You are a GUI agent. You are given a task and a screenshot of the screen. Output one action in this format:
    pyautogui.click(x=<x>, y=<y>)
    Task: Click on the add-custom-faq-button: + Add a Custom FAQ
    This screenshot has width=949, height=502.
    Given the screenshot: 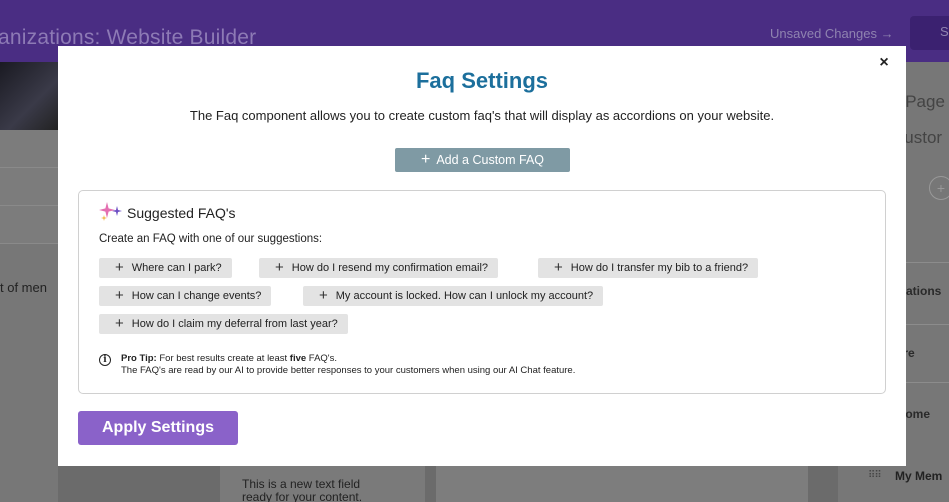 What is the action you would take?
    pyautogui.click(x=482, y=160)
    